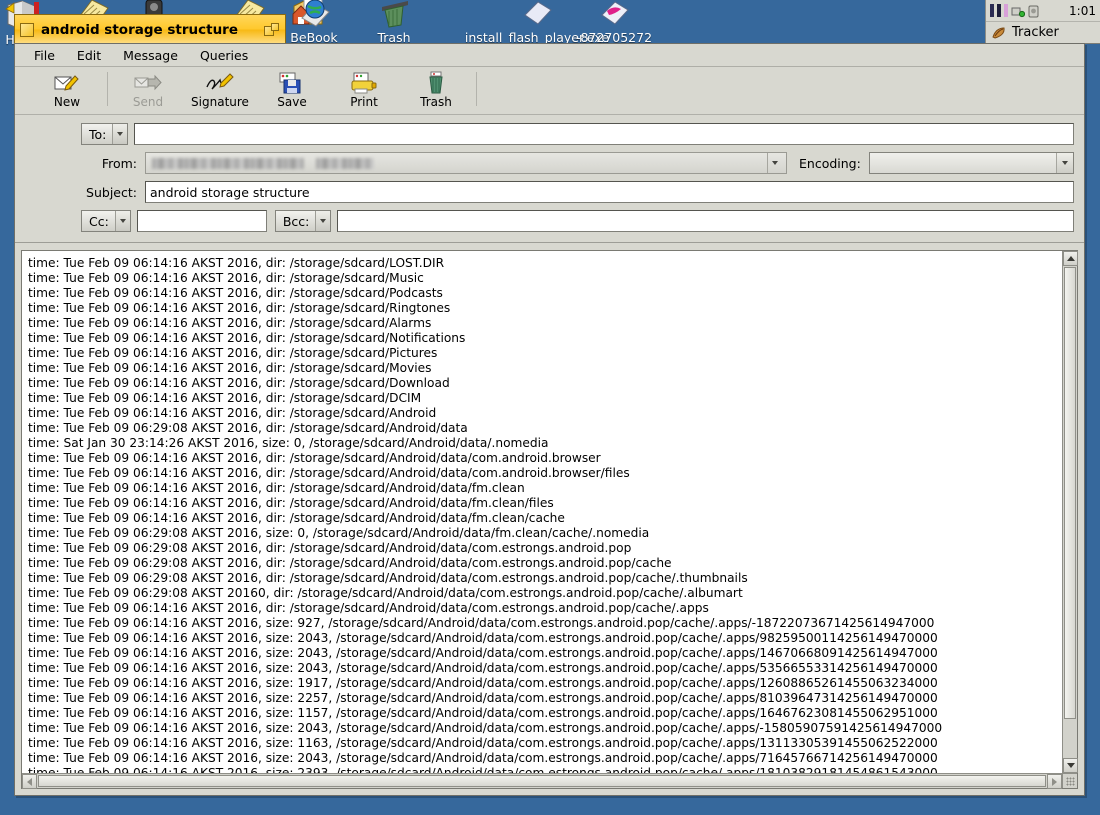  I want to click on cc-label: Cc:, so click(99, 221).